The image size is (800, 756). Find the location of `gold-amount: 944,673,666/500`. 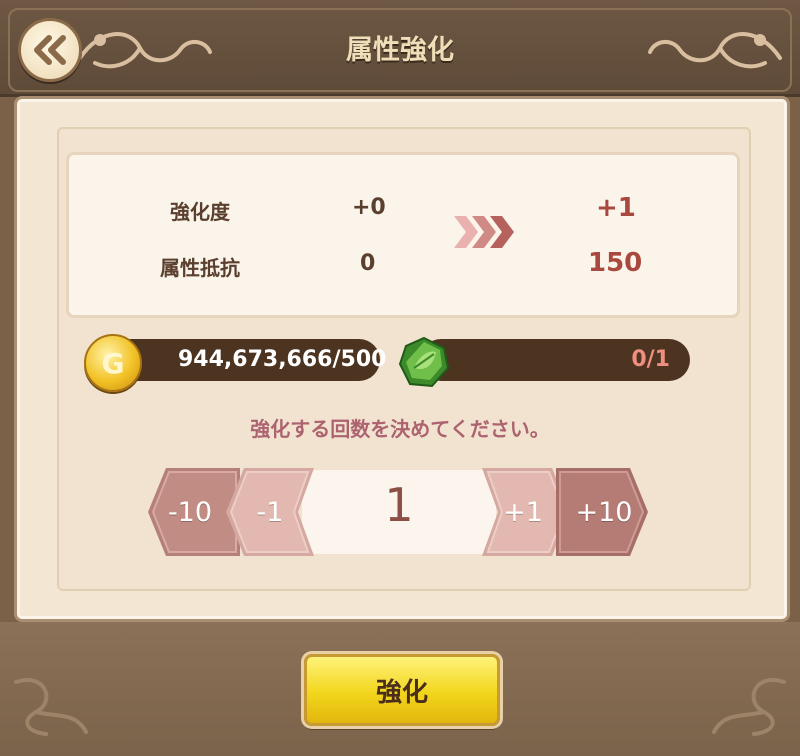

gold-amount: 944,673,666/500 is located at coordinates (282, 359).